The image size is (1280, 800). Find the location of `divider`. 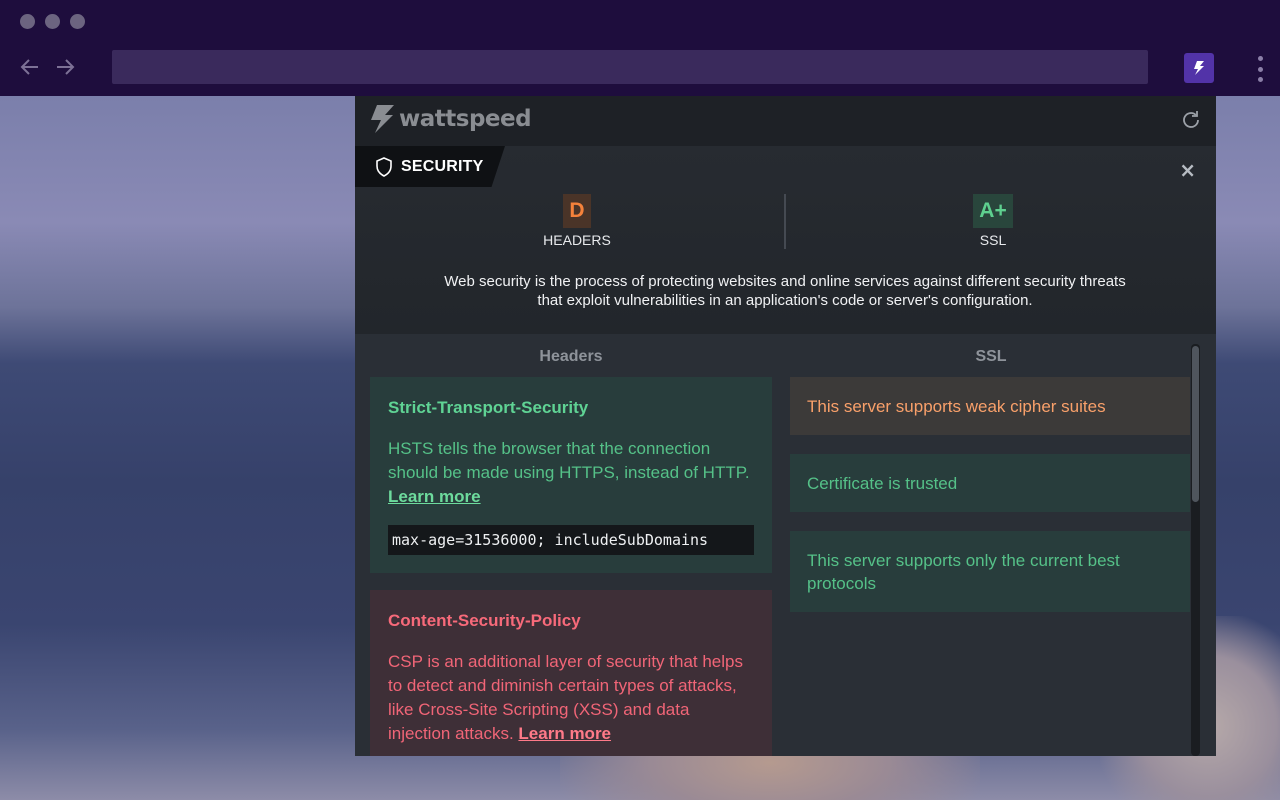

divider is located at coordinates (785, 221).